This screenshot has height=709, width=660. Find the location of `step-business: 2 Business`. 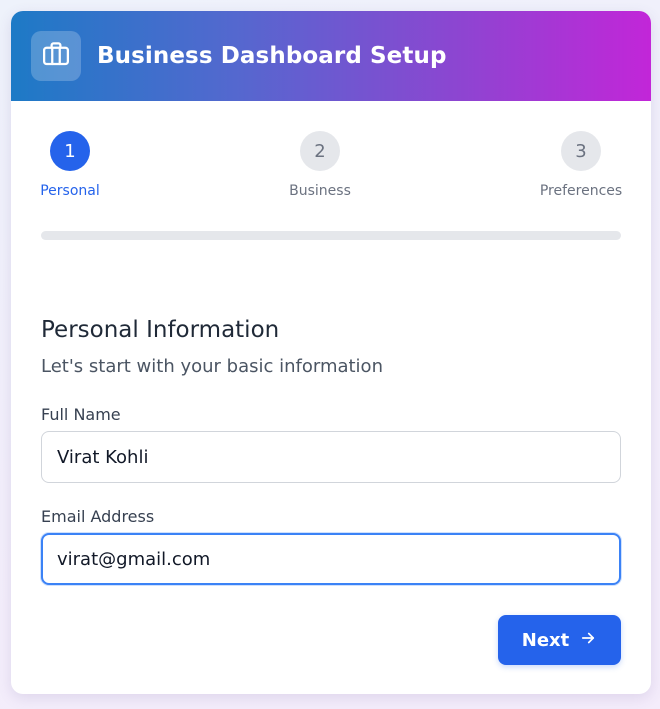

step-business: 2 Business is located at coordinates (320, 165).